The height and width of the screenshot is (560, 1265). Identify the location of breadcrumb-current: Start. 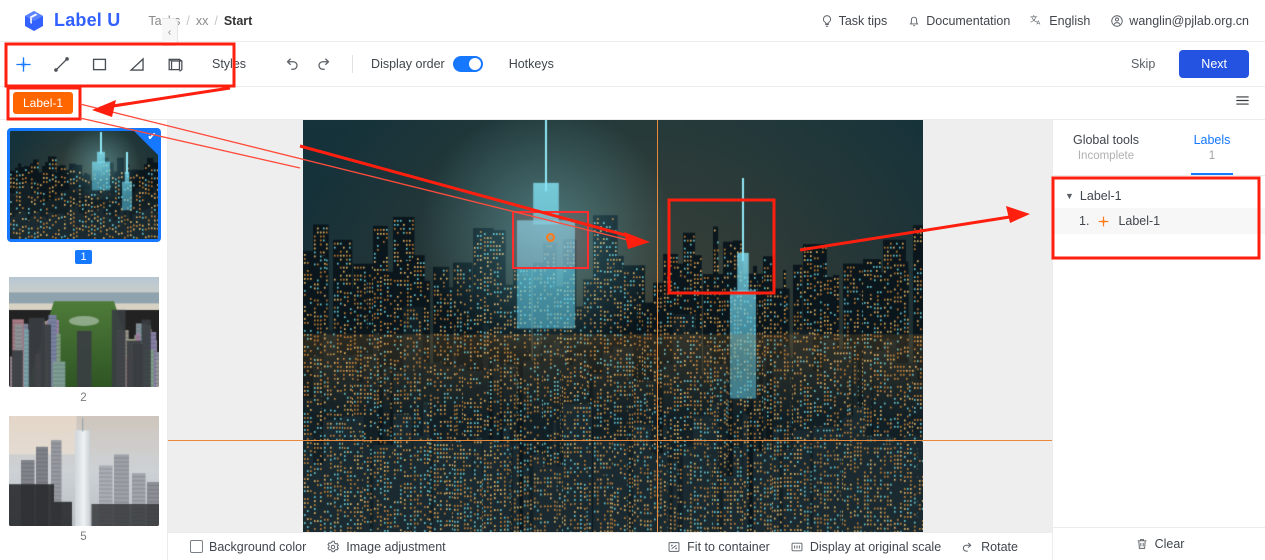
(238, 20).